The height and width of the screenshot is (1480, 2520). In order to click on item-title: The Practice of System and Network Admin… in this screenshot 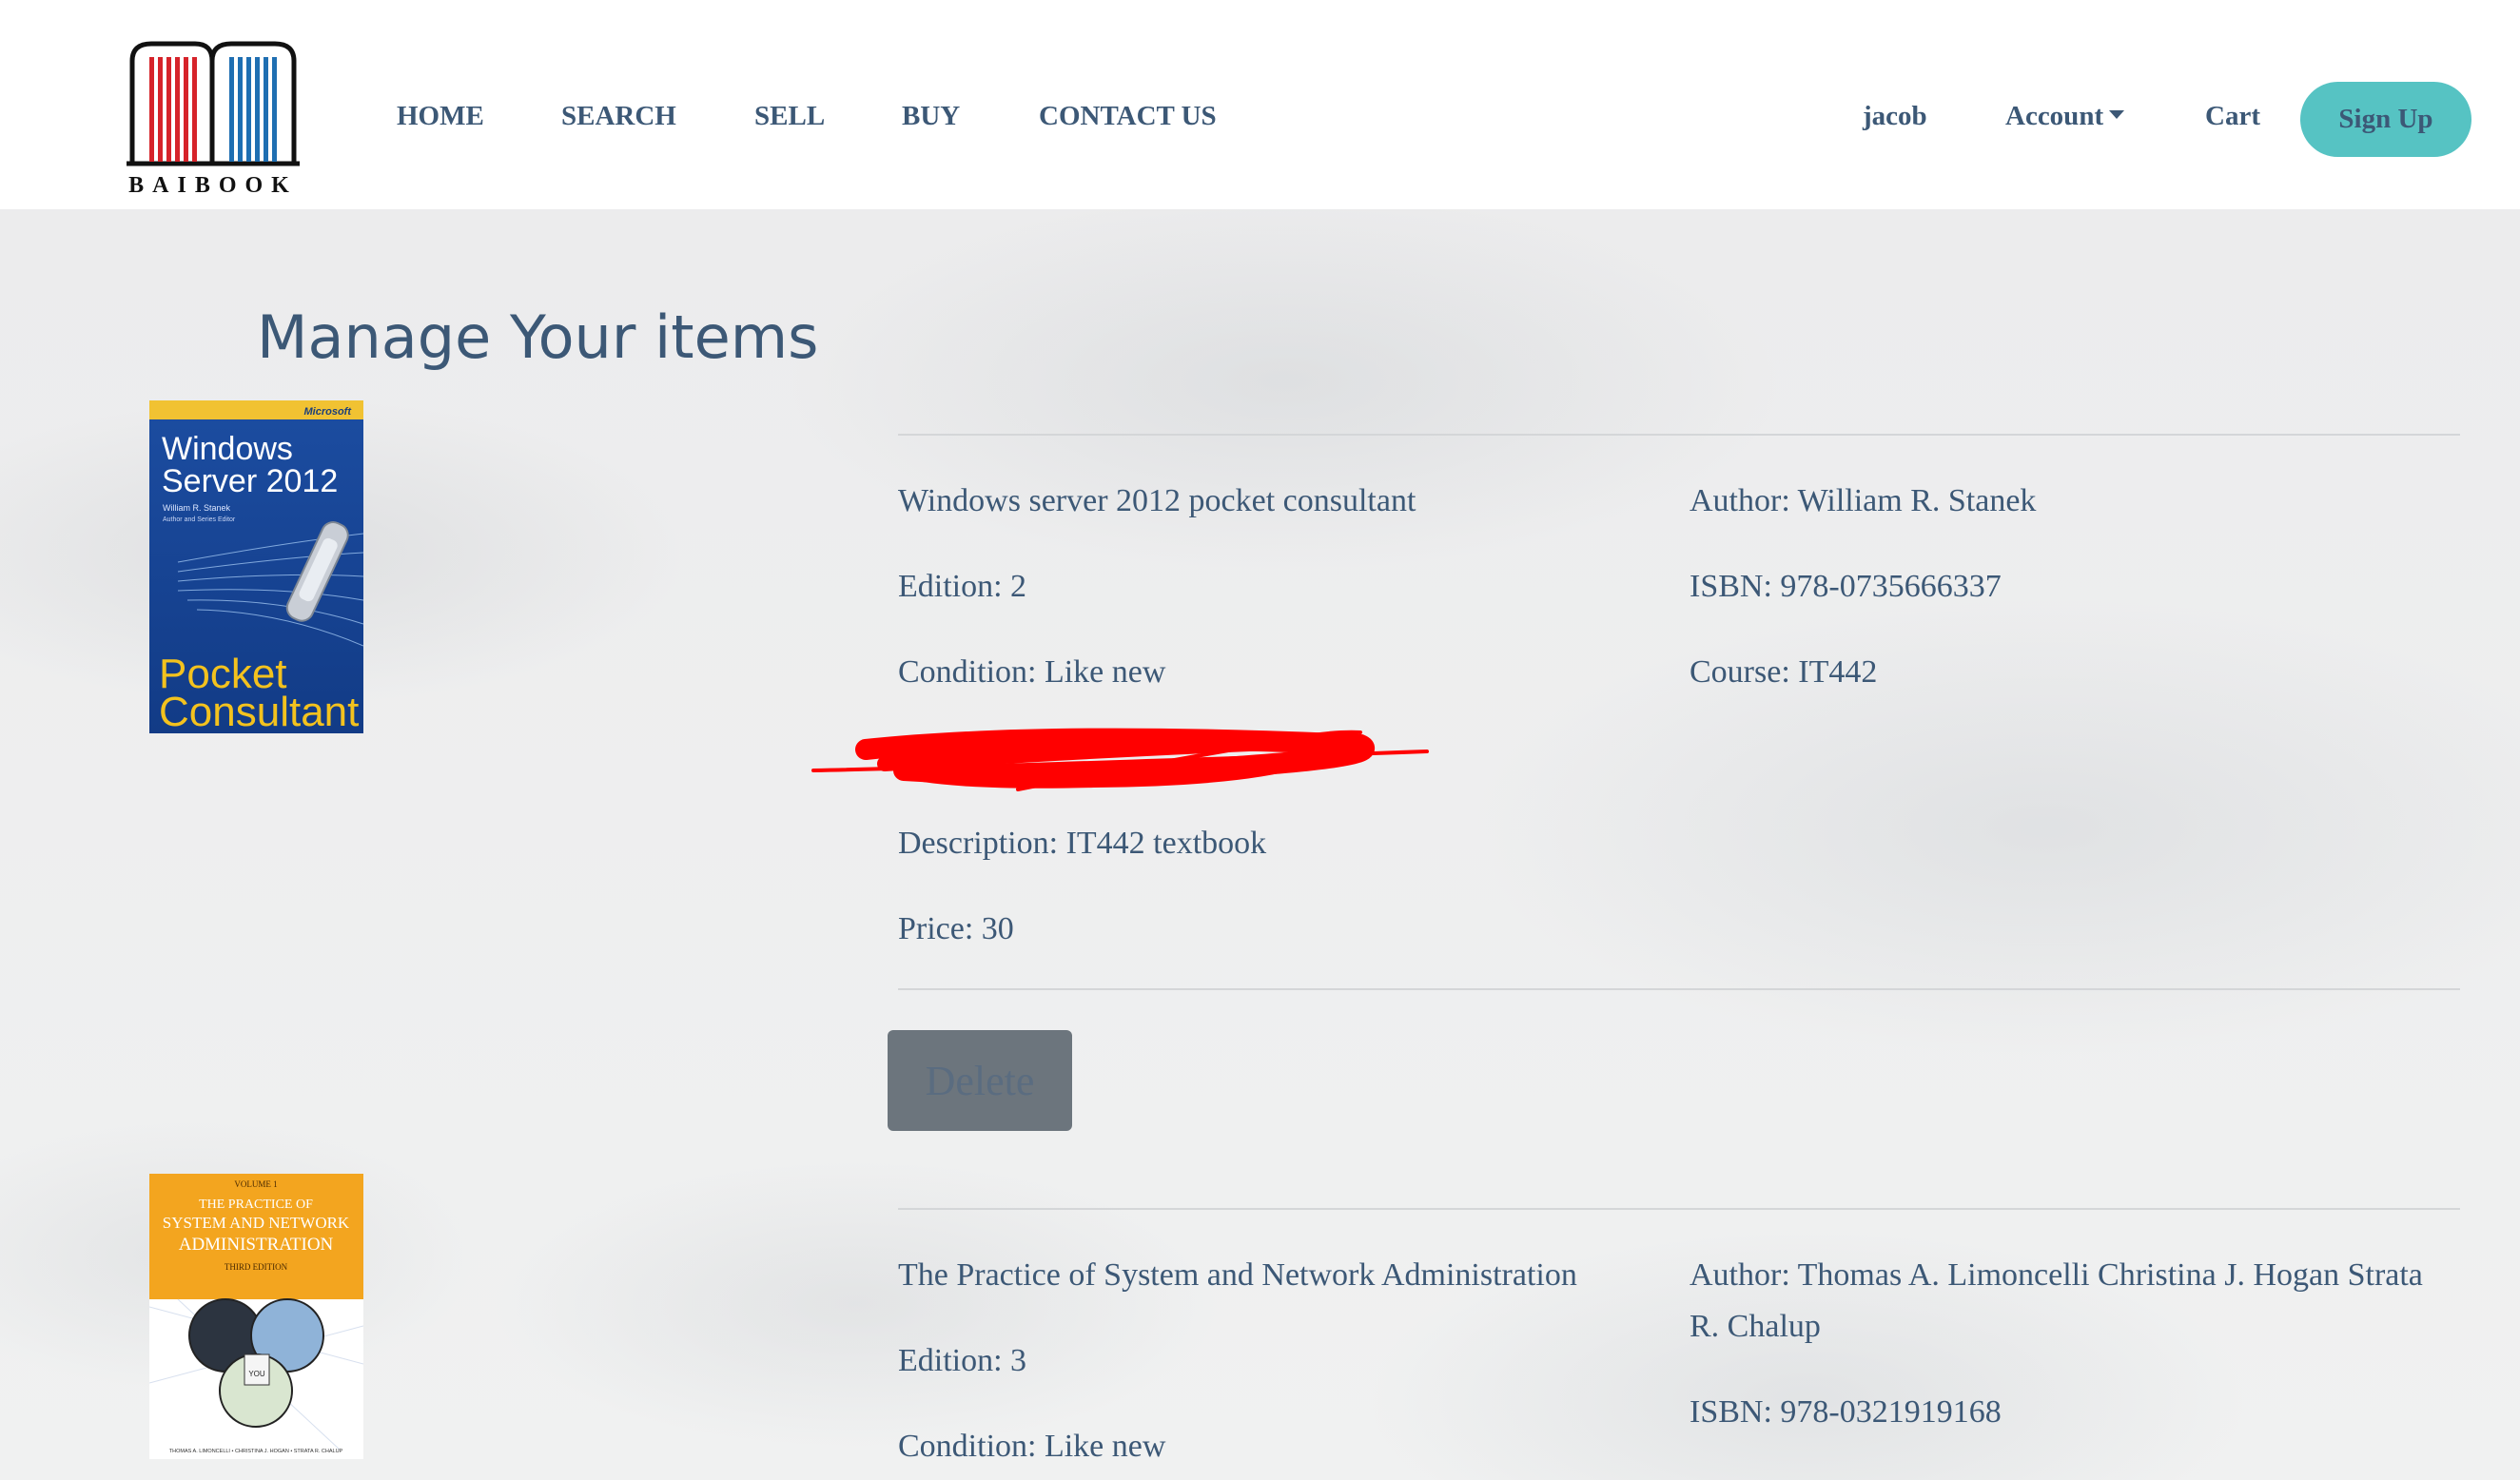, I will do `click(1238, 1275)`.